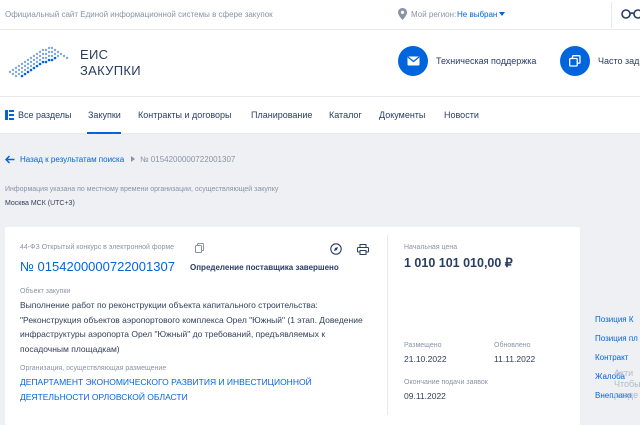  Describe the element at coordinates (185, 115) in the screenshot. I see `nav-item-contracts: Контракты и договоры` at that location.